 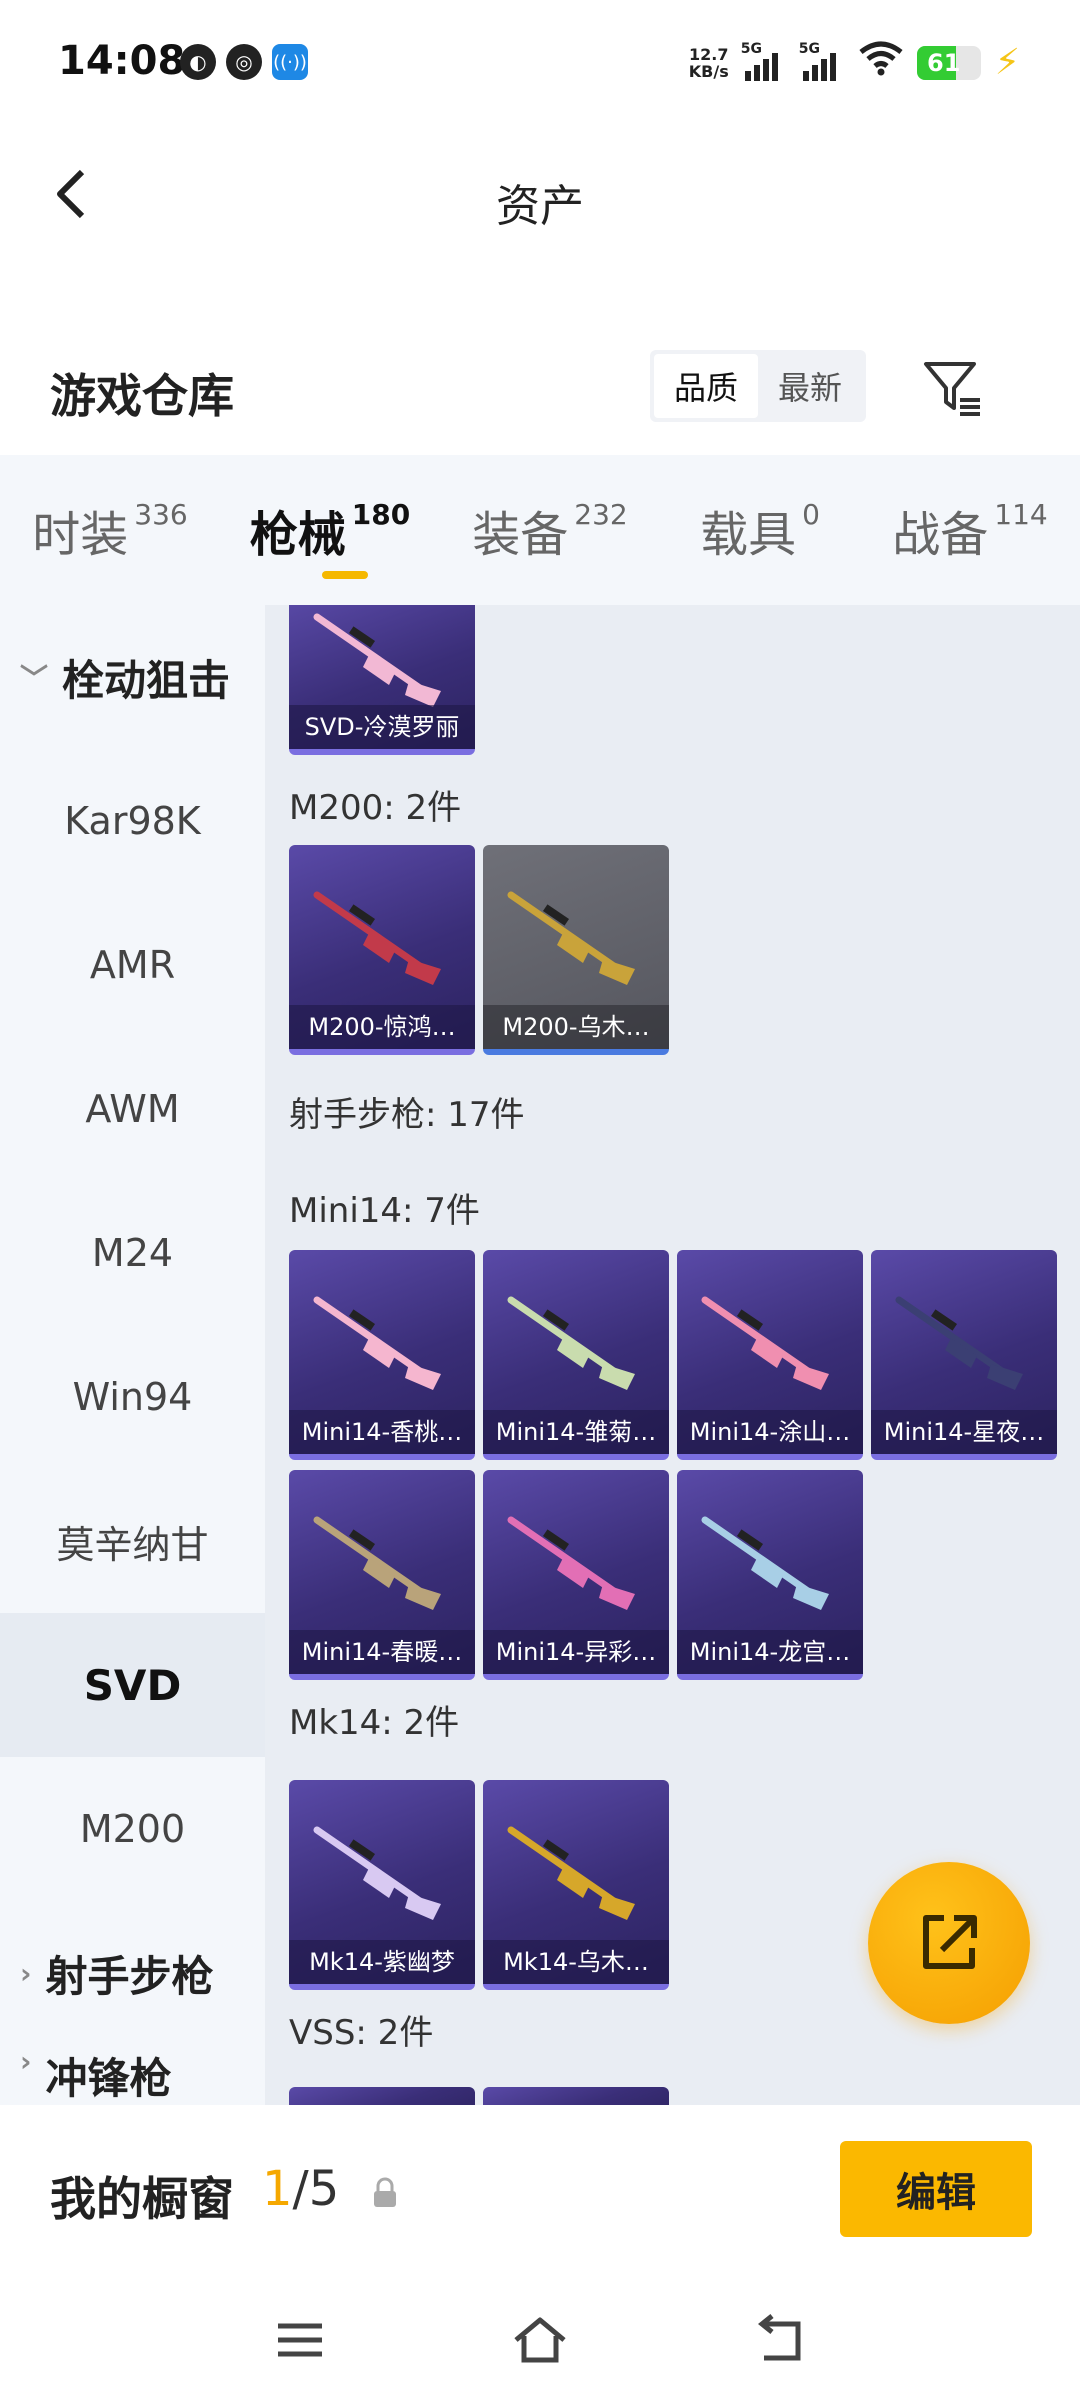 I want to click on battery-icon: 61, so click(x=948, y=62).